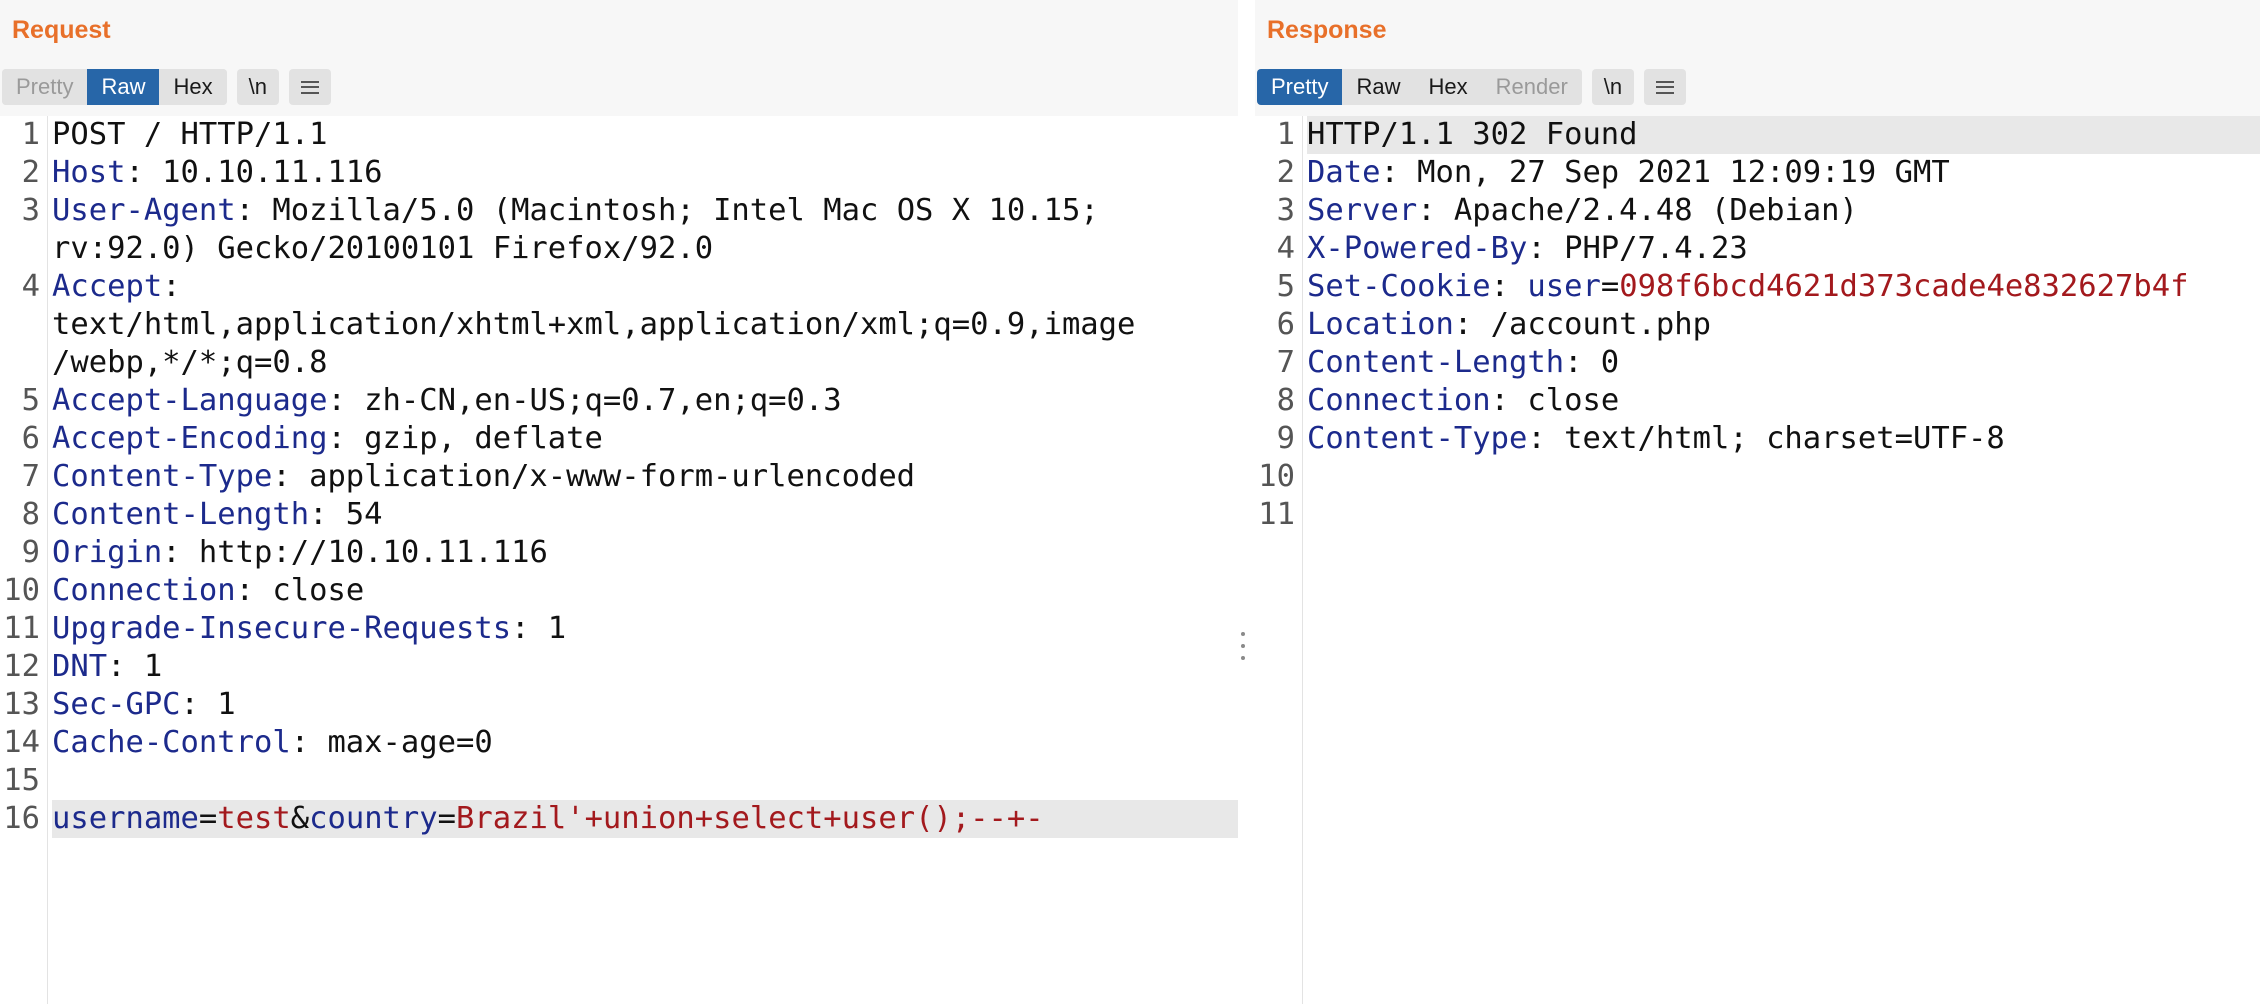 The width and height of the screenshot is (2260, 1004). I want to click on response-code-line: Location: /account.php, so click(1783, 325).